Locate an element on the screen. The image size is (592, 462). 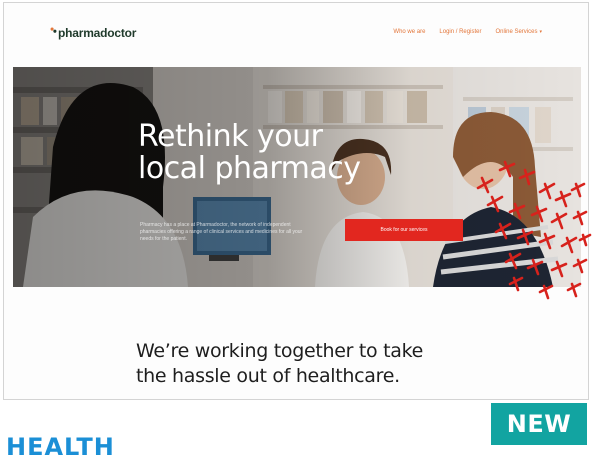
nav-login-register: Login / Register is located at coordinates (460, 32).